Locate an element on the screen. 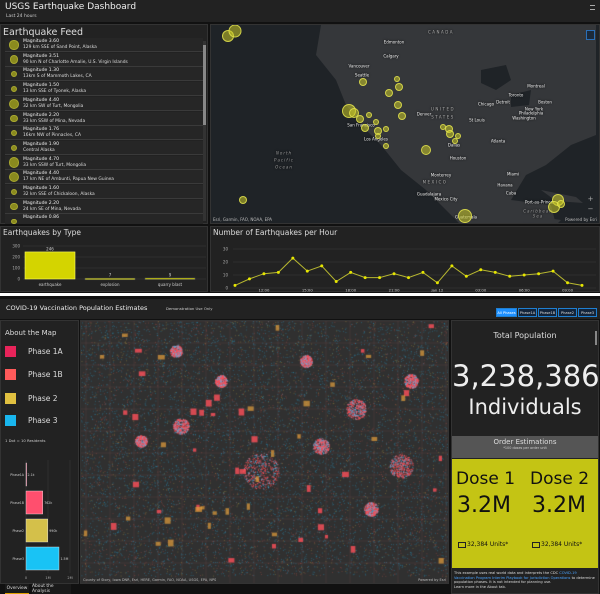 The height and width of the screenshot is (594, 600). legend-phase-1b: Phase 1B is located at coordinates (34, 374).